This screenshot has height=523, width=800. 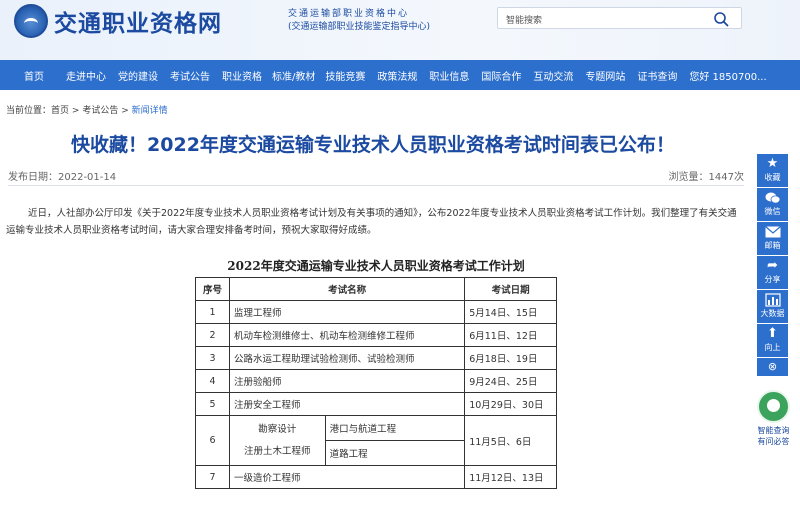 What do you see at coordinates (347, 289) in the screenshot?
I see `column-header: 考试名称` at bounding box center [347, 289].